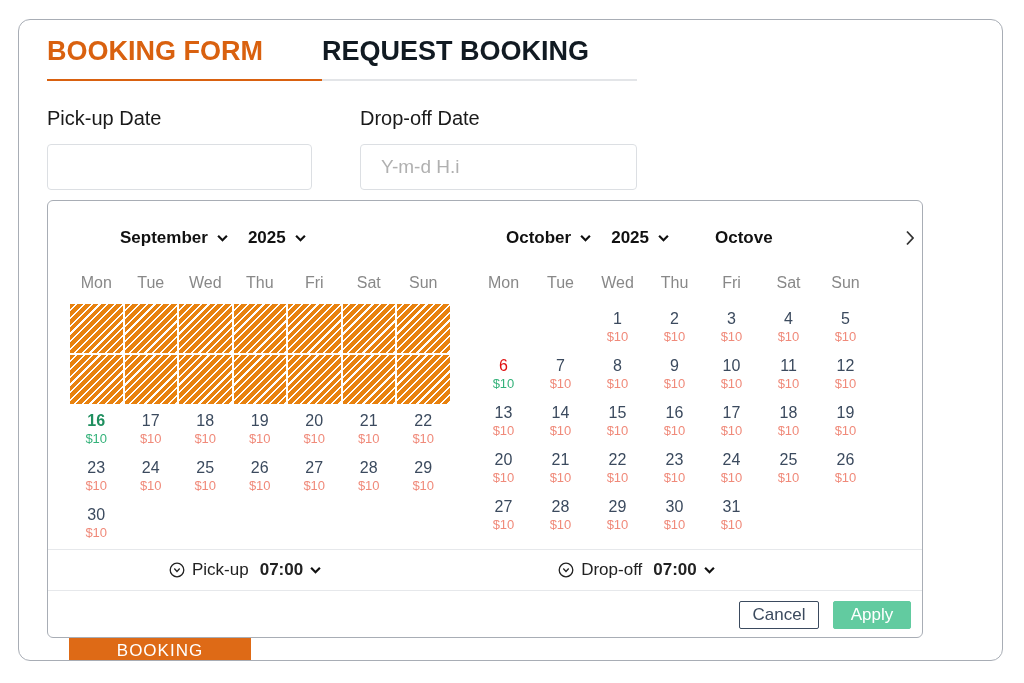  What do you see at coordinates (674, 326) in the screenshot?
I see `day-cell: 2 $10` at bounding box center [674, 326].